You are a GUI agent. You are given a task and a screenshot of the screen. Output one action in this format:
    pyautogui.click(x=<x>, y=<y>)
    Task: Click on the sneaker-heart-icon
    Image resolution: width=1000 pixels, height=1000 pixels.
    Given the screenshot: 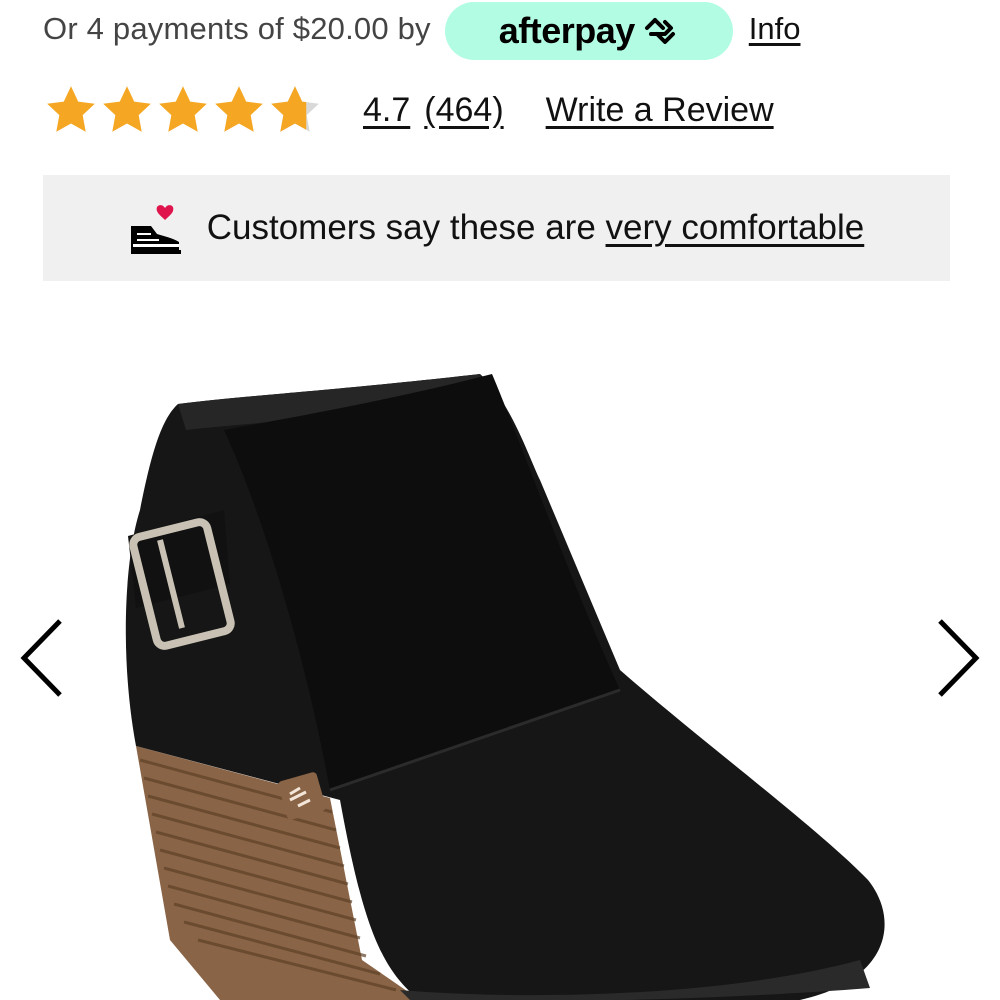 What is the action you would take?
    pyautogui.click(x=155, y=229)
    